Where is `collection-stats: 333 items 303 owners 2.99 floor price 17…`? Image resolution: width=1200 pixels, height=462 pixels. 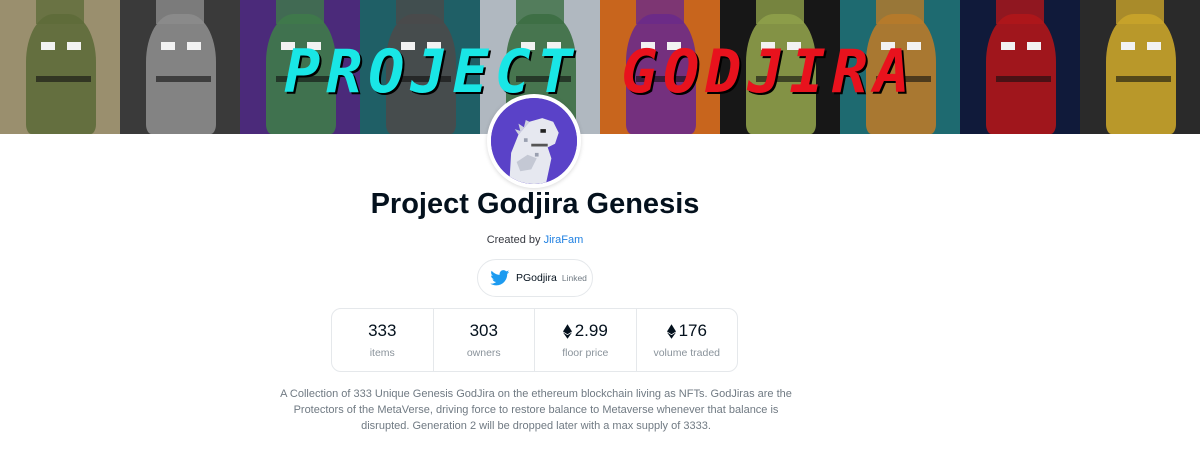 collection-stats: 333 items 303 owners 2.99 floor price 17… is located at coordinates (534, 340).